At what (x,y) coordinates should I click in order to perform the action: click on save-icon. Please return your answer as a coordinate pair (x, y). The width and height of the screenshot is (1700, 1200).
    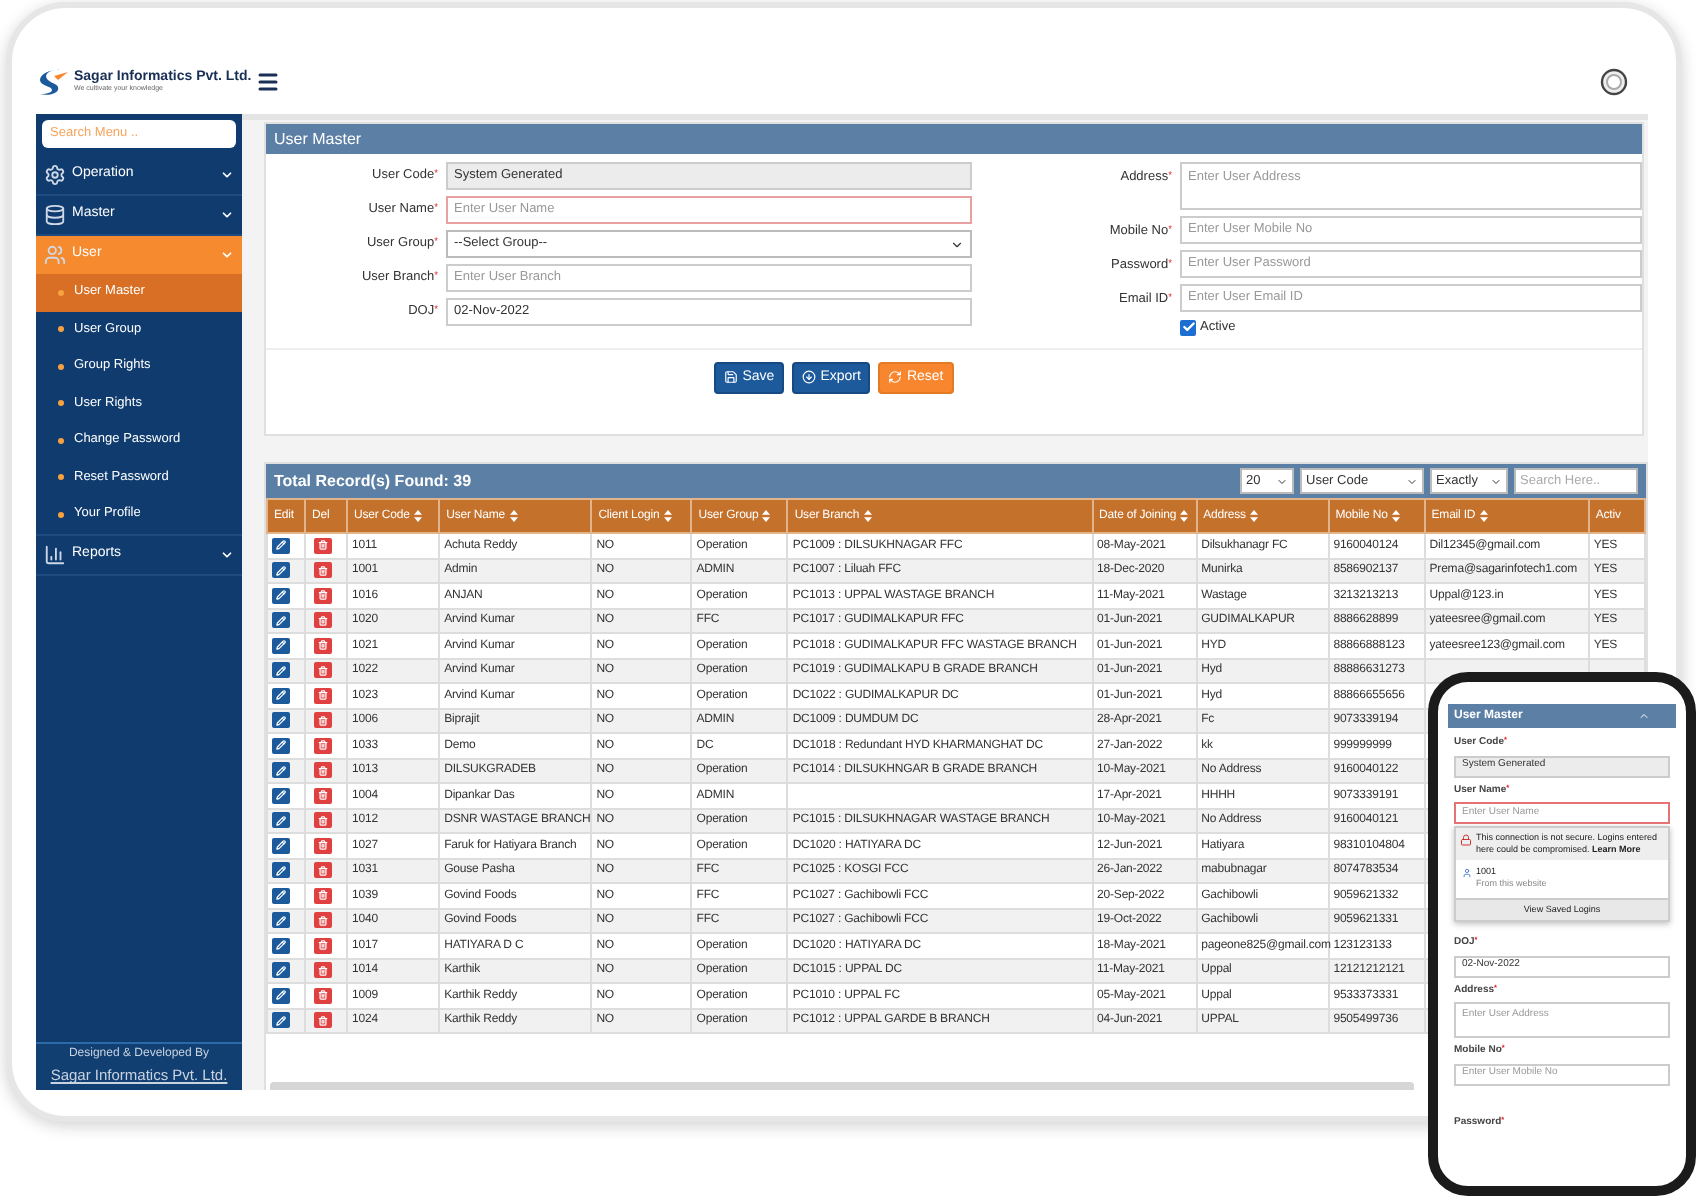
    Looking at the image, I should click on (731, 377).